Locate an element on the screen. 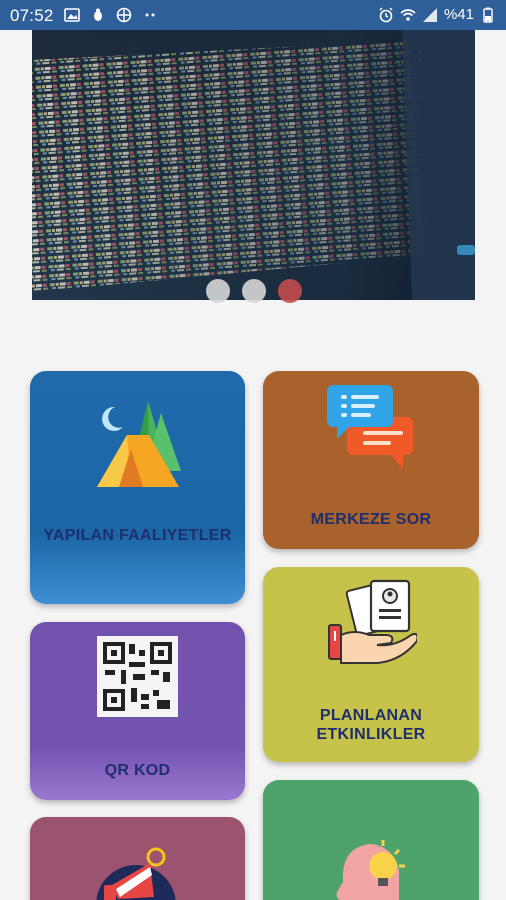 This screenshot has width=506, height=900. ideas-card is located at coordinates (371, 840).